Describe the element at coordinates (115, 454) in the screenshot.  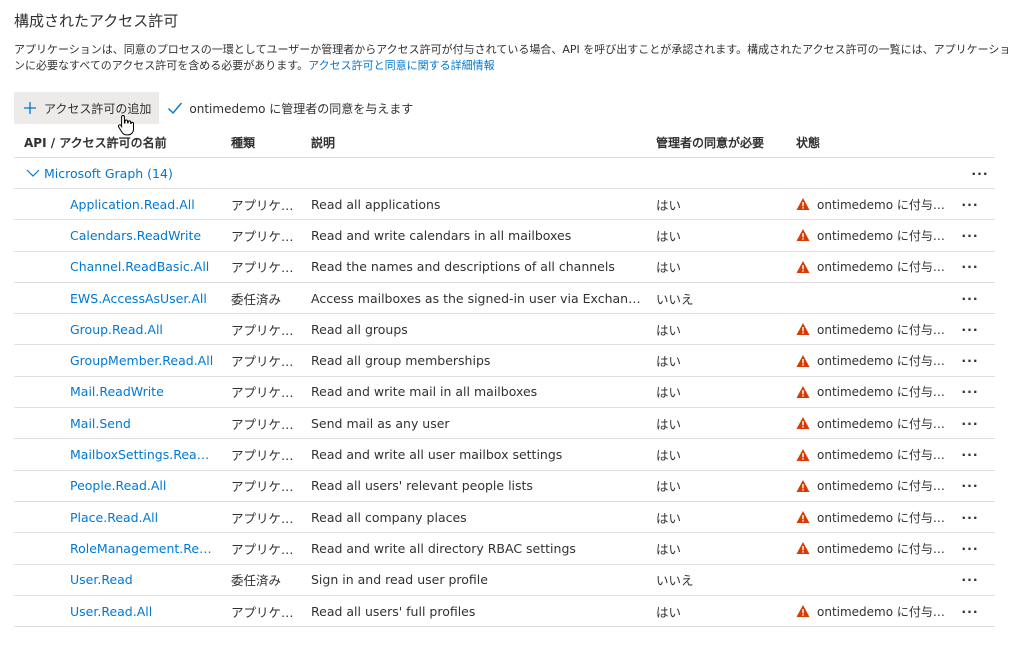
I see `permission-name-link: MailboxSettings.ReadWrite` at that location.